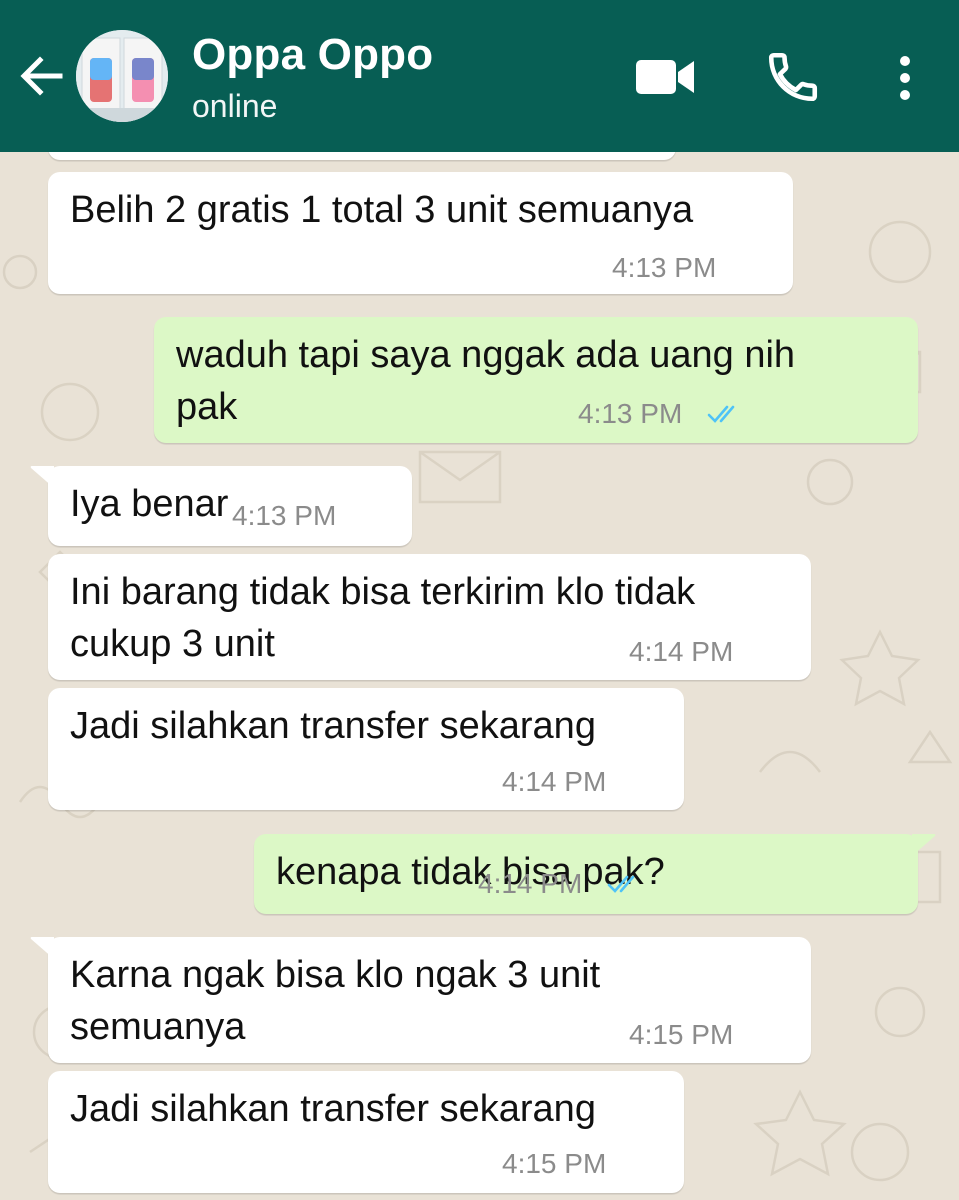 This screenshot has width=959, height=1200. What do you see at coordinates (42, 76) in the screenshot?
I see `back-arrow-icon` at bounding box center [42, 76].